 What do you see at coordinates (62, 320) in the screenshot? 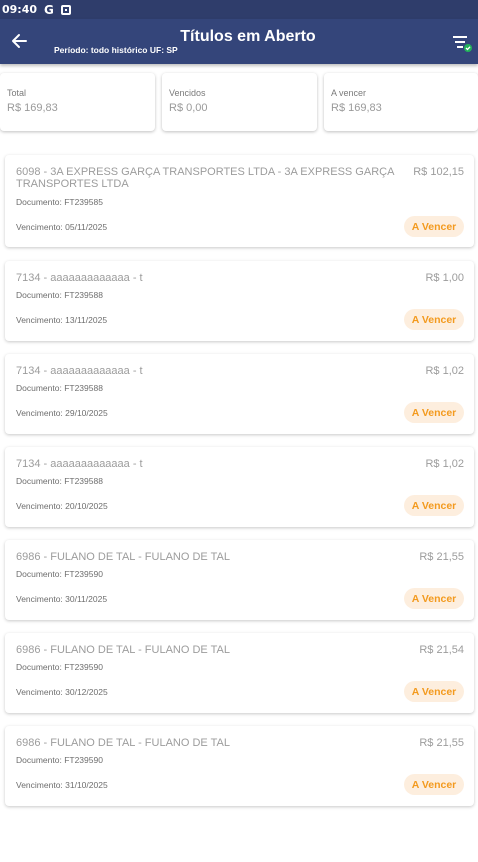
I see `title-due-date: Vencimento: 13/11/2025` at bounding box center [62, 320].